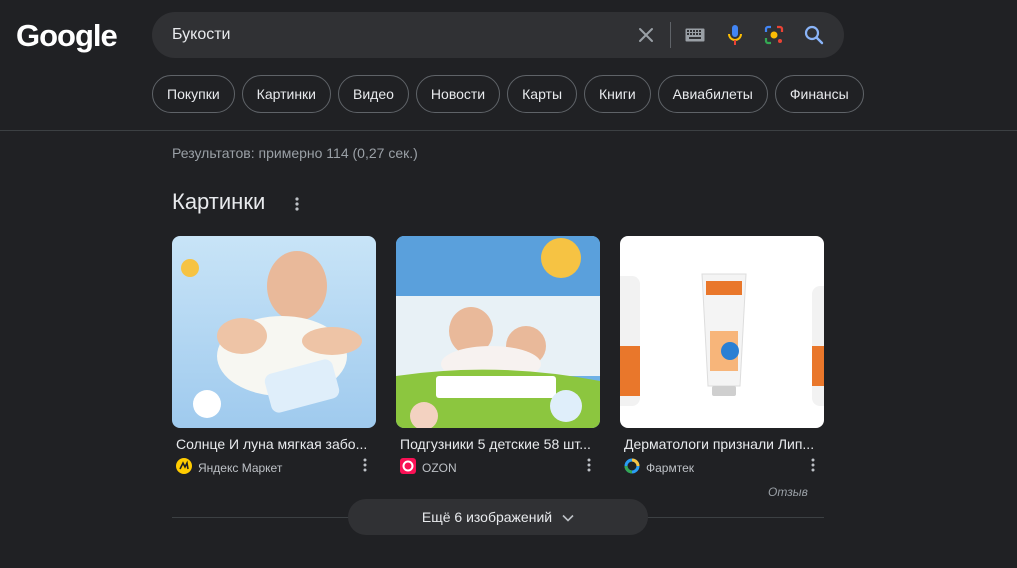  Describe the element at coordinates (617, 94) in the screenshot. I see `chip-books: Книги` at that location.